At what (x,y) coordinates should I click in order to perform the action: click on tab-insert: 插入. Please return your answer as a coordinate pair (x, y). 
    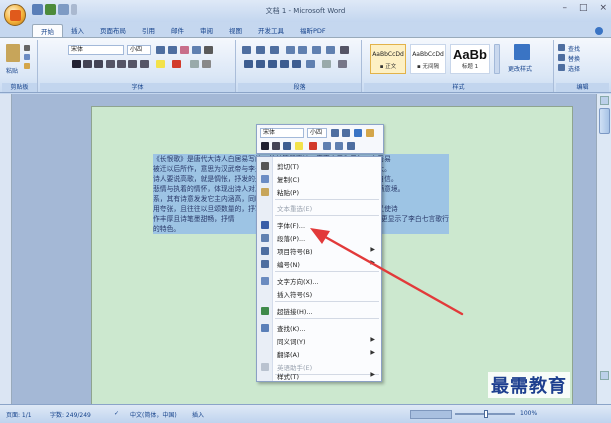
    Looking at the image, I should click on (77, 31).